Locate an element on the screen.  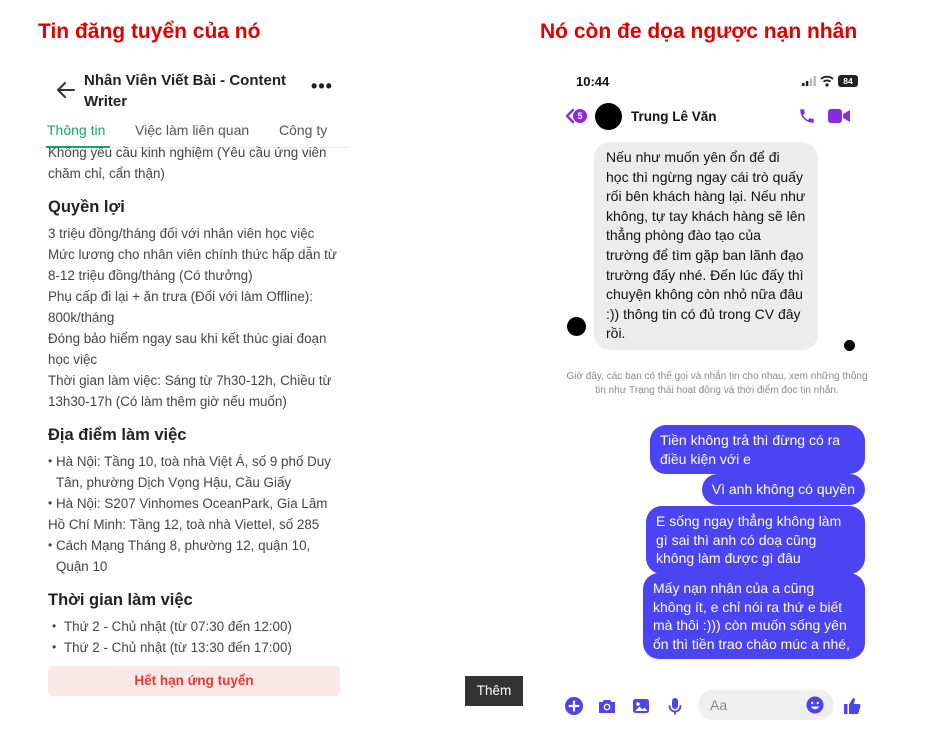
battery-icon: 84 is located at coordinates (848, 81).